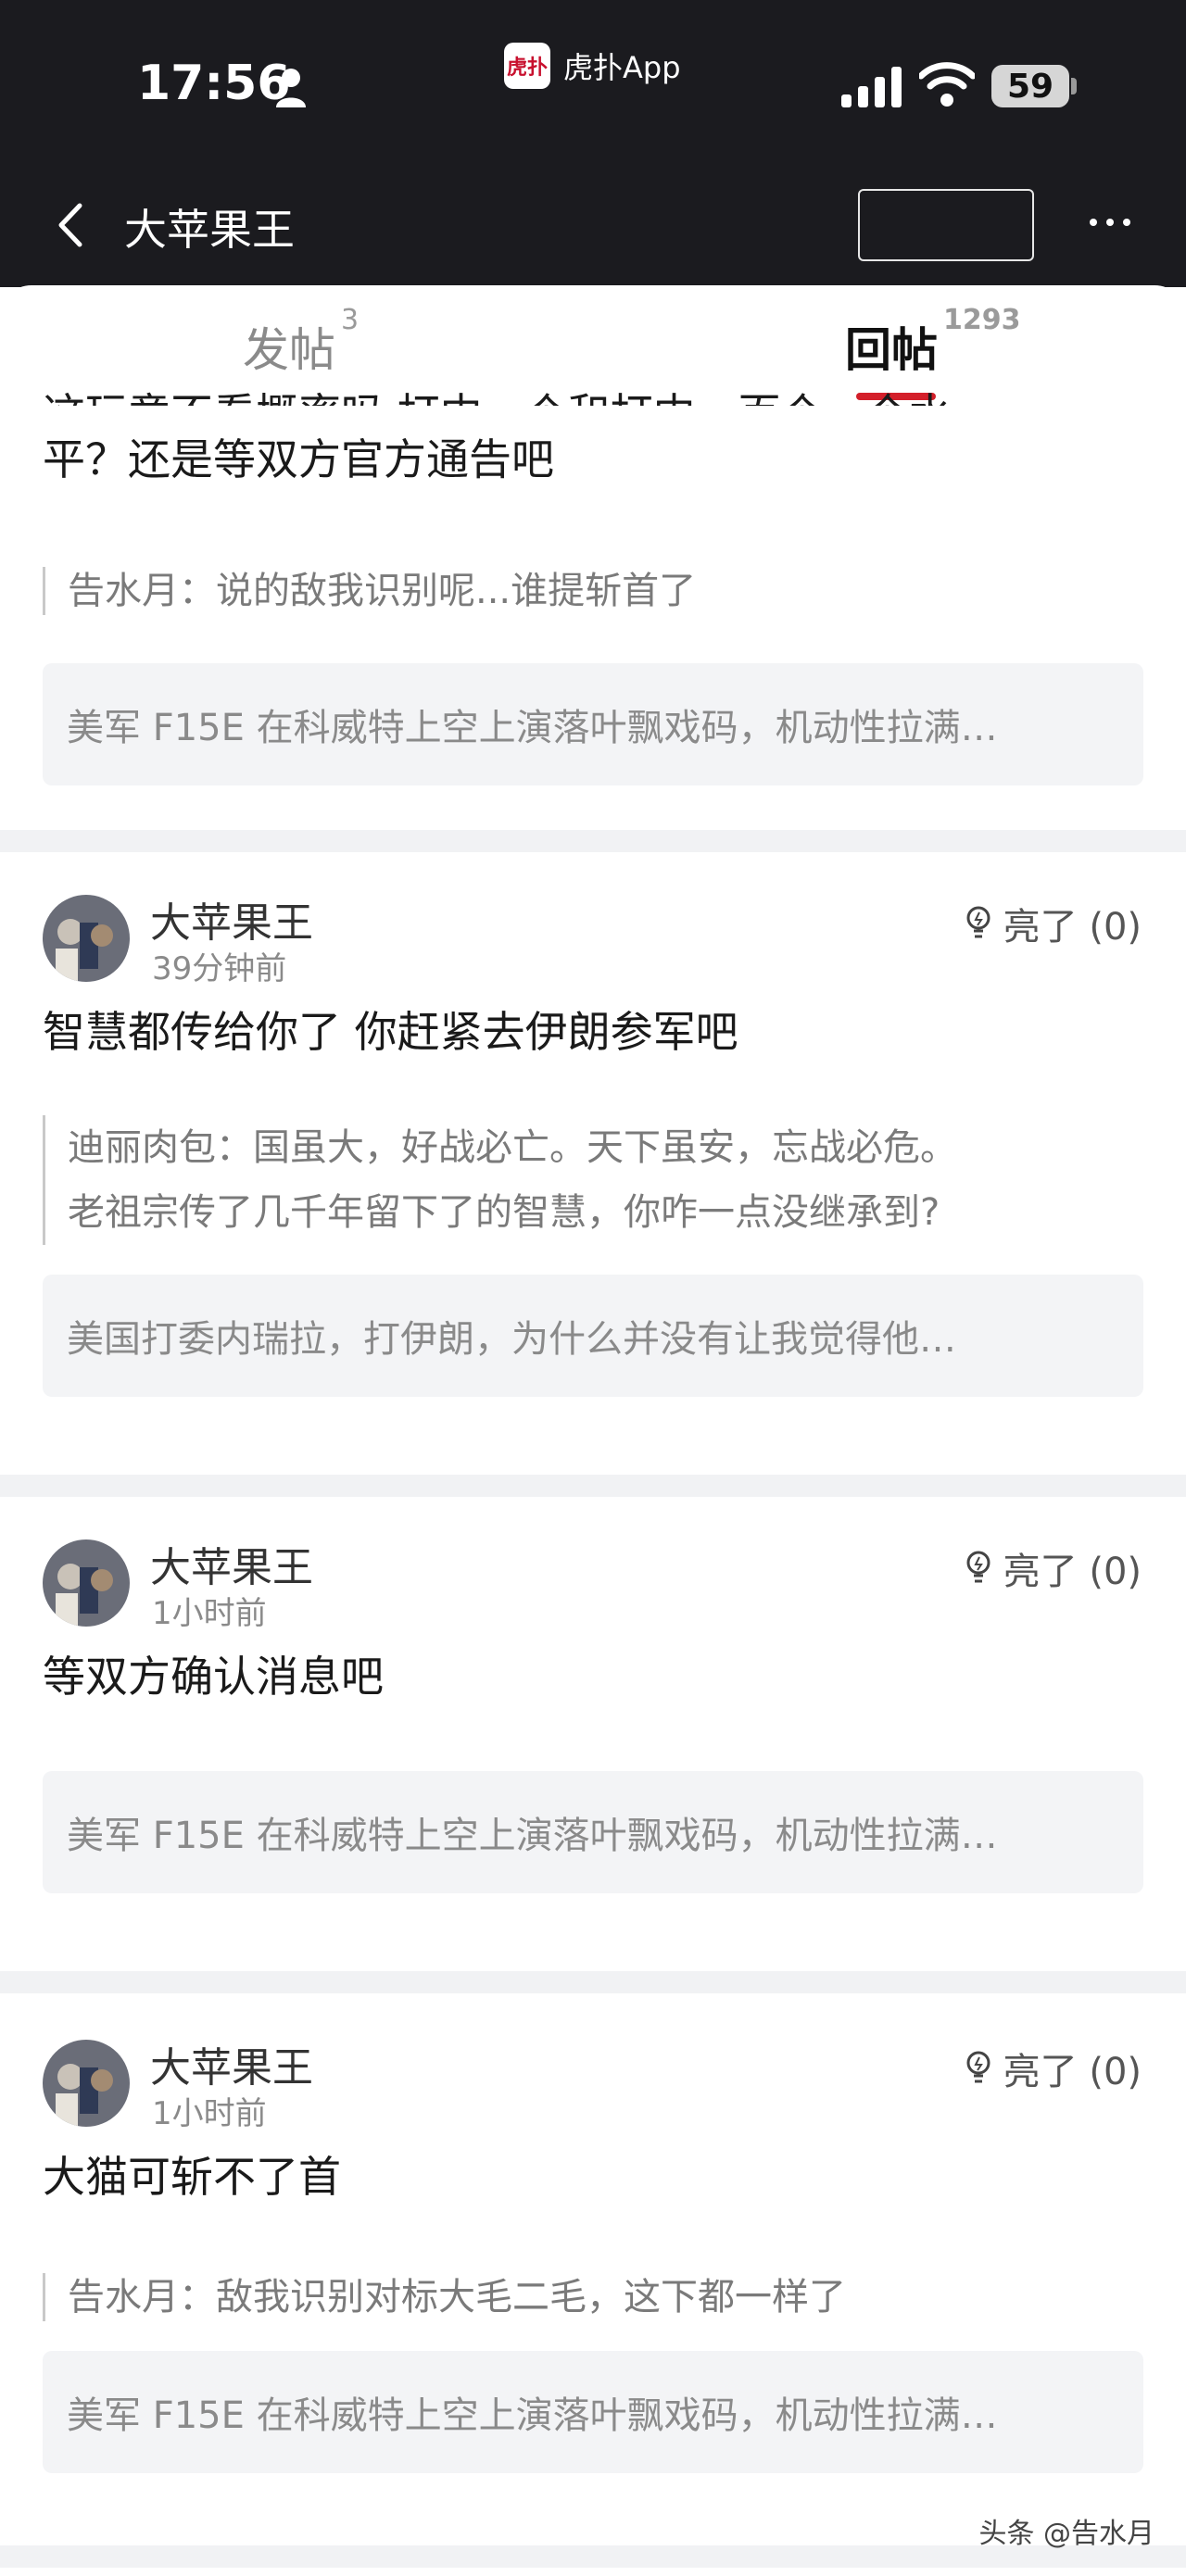  Describe the element at coordinates (593, 143) in the screenshot. I see `top-bar: 17:56 虎扑 虎扑App 59 大苹果王` at that location.